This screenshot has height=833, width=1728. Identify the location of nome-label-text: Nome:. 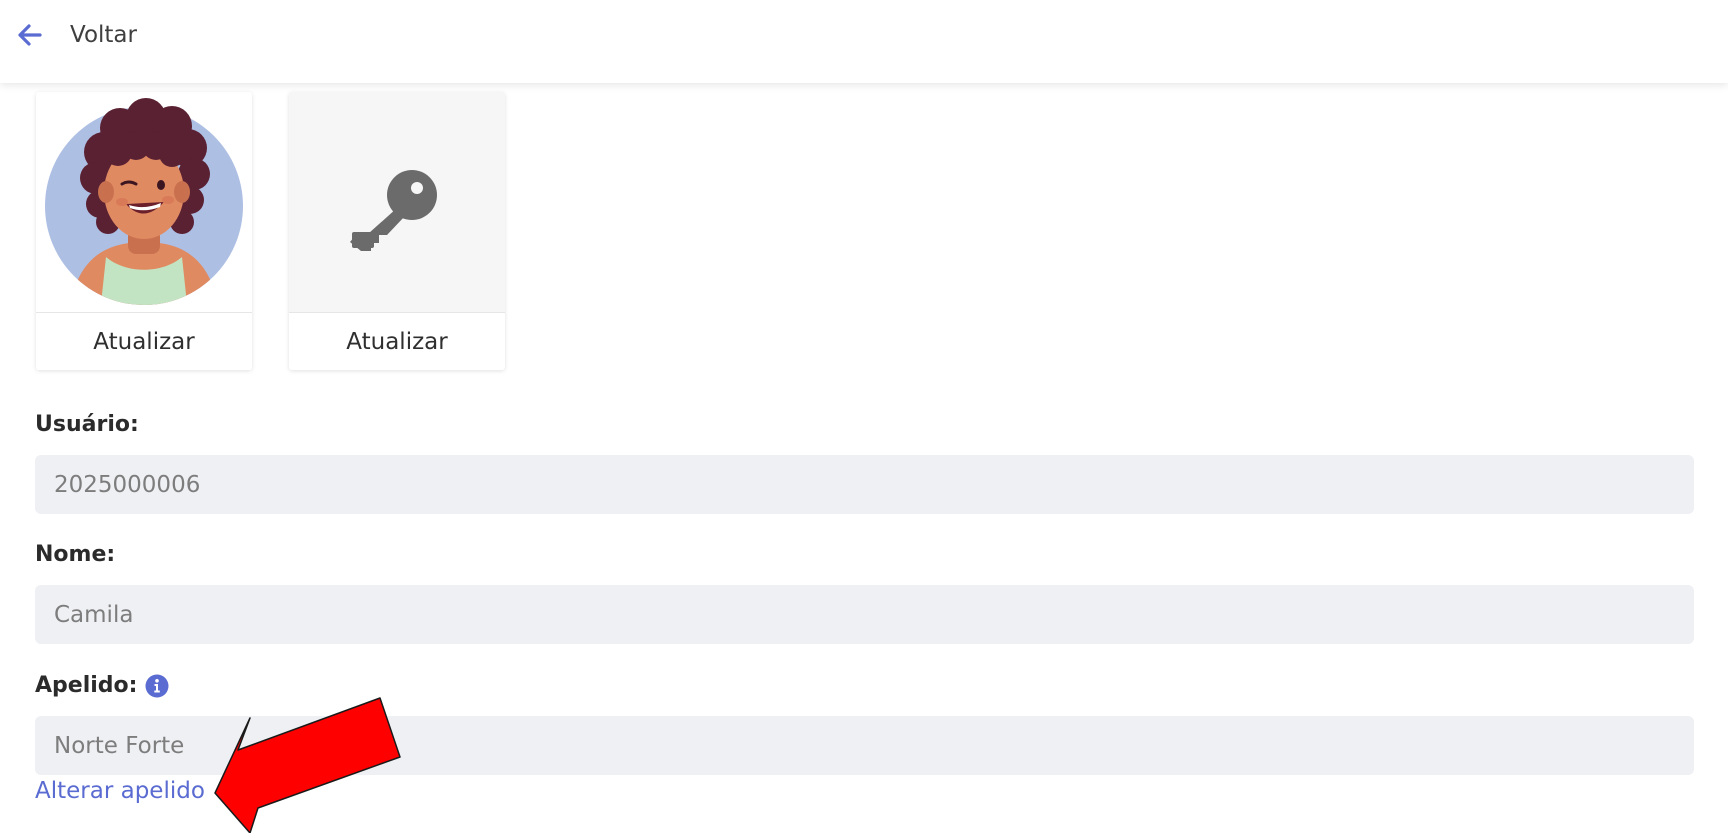
(75, 554).